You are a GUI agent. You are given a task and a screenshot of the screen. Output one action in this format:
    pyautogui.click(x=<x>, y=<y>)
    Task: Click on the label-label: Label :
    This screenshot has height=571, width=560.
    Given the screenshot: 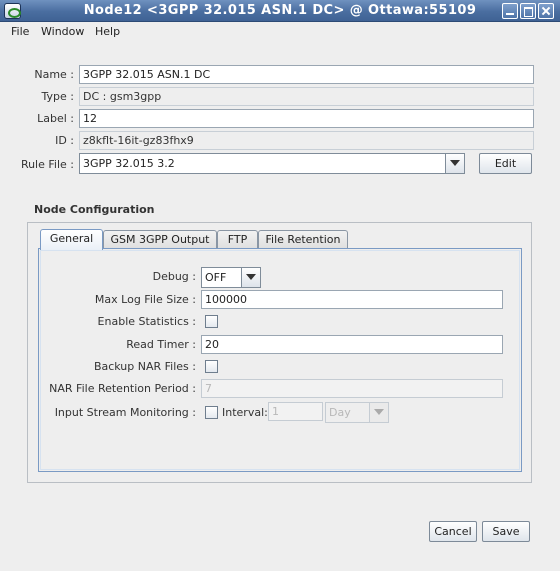 What is the action you would take?
    pyautogui.click(x=55, y=118)
    